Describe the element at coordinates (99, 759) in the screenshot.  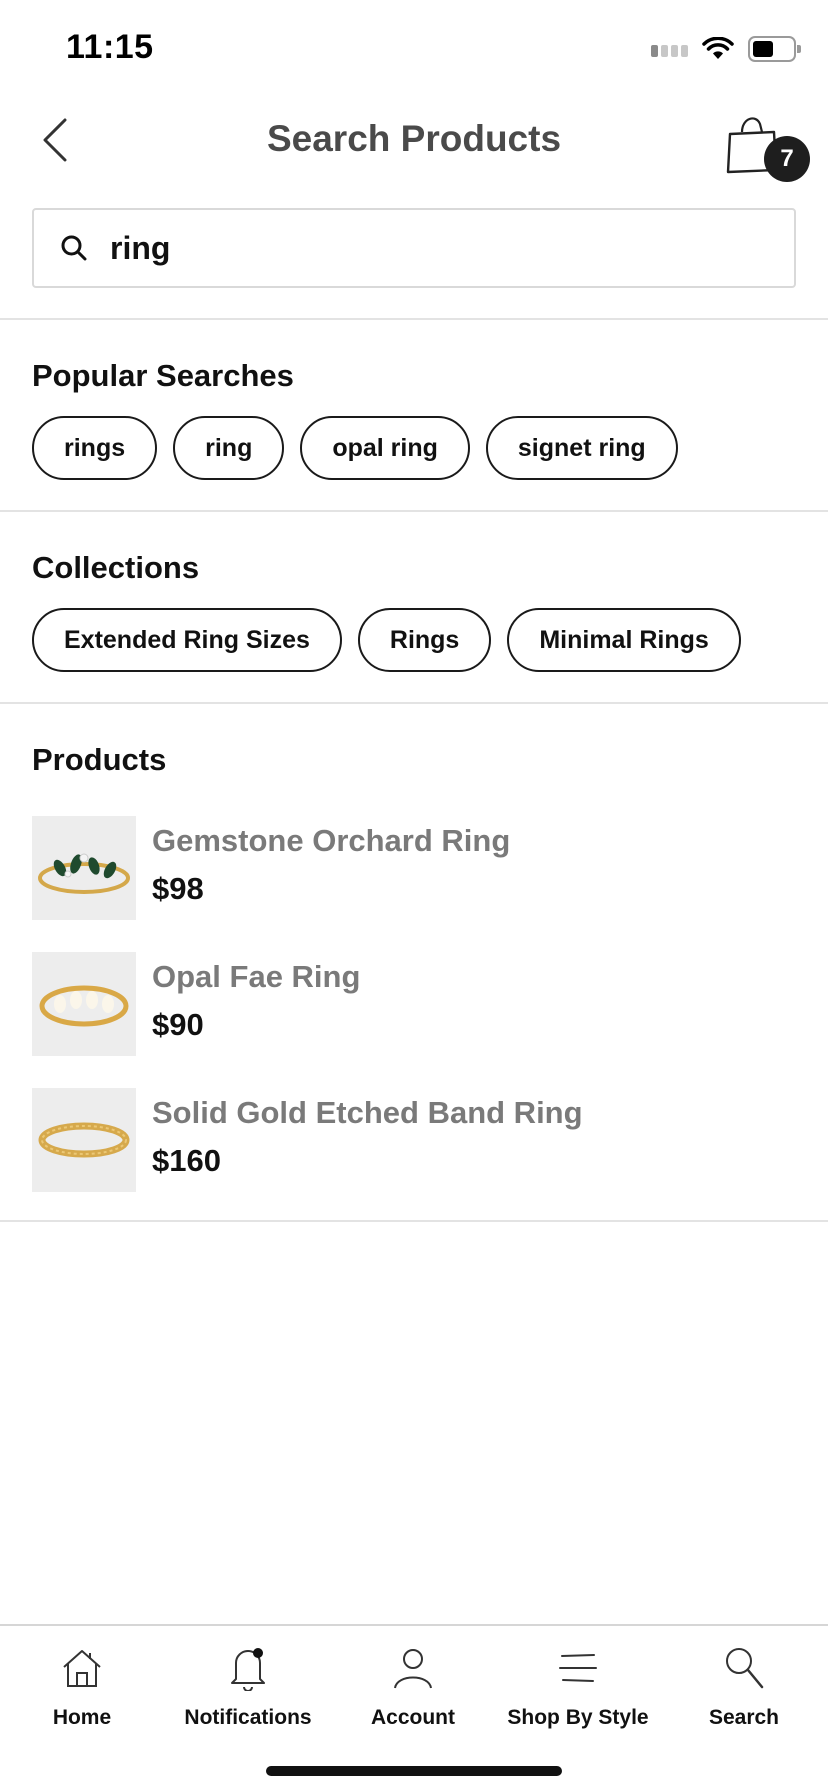
I see `products-title: Products` at that location.